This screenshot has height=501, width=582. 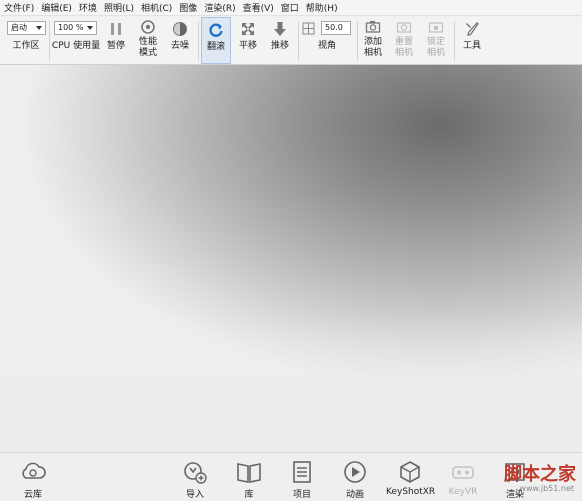 What do you see at coordinates (540, 474) in the screenshot?
I see `watermark-logo: 脚本之家` at bounding box center [540, 474].